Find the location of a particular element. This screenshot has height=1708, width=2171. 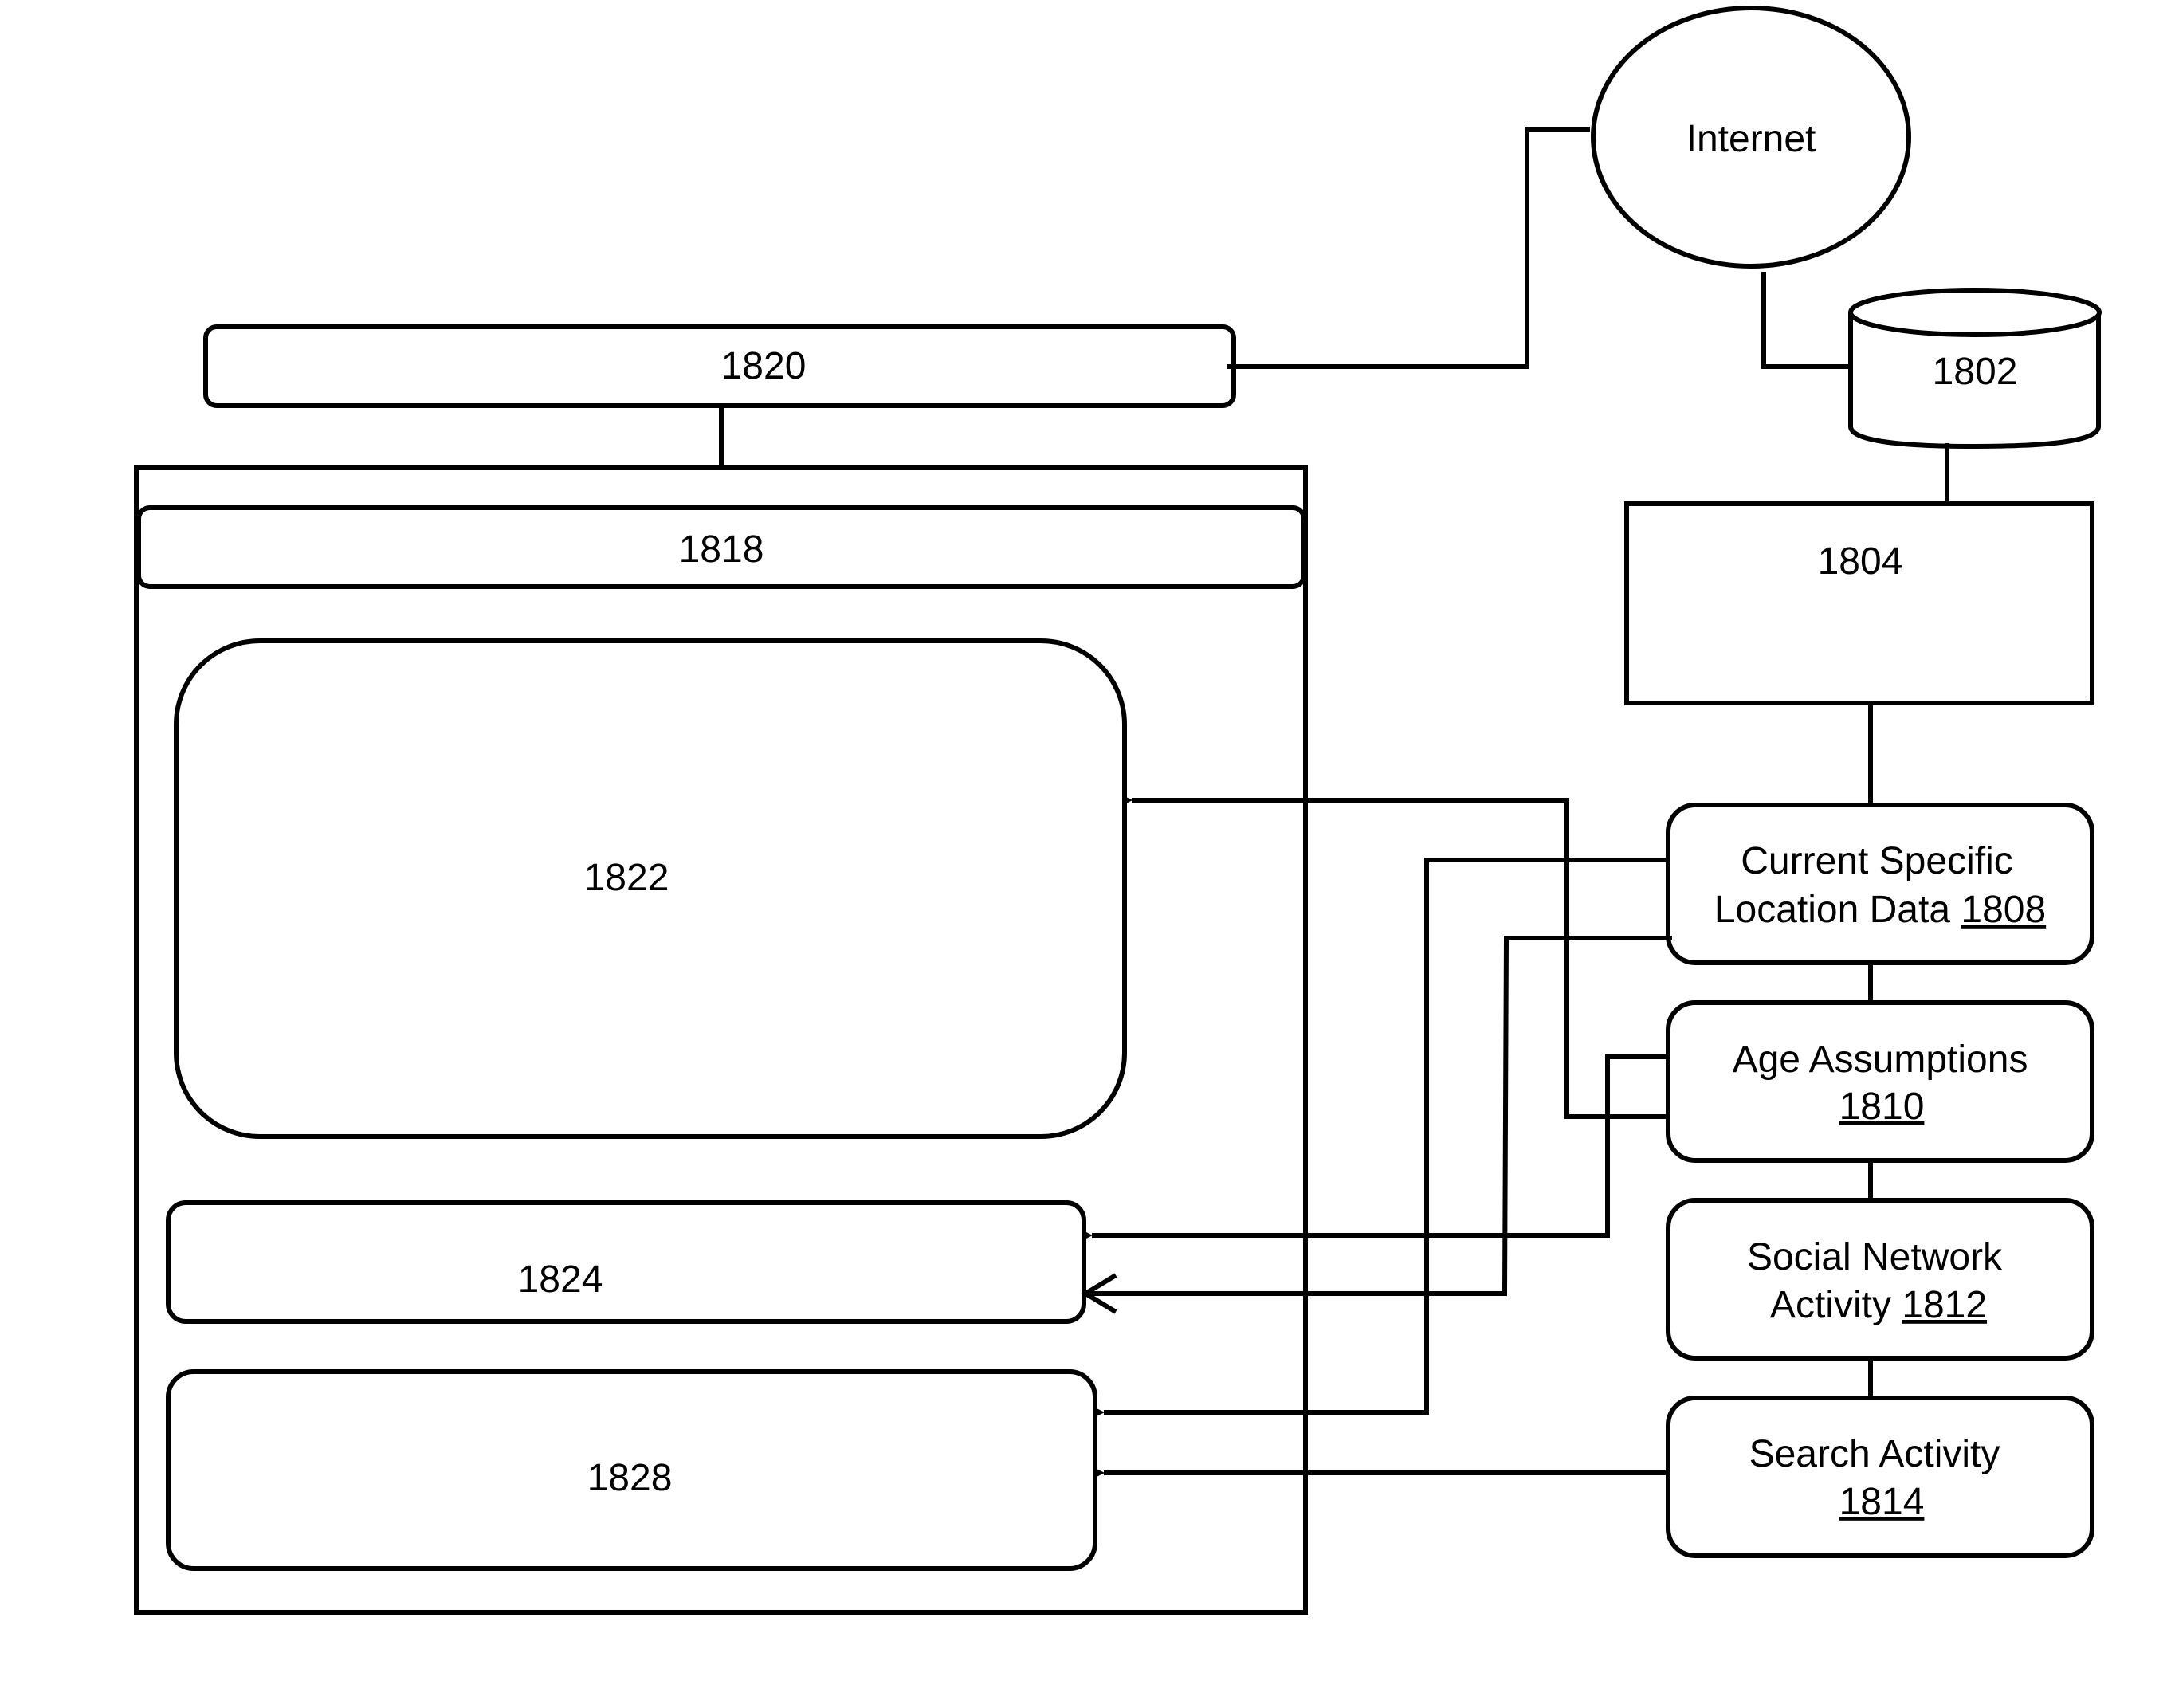

panel-main-label: 1822 is located at coordinates (626, 878).